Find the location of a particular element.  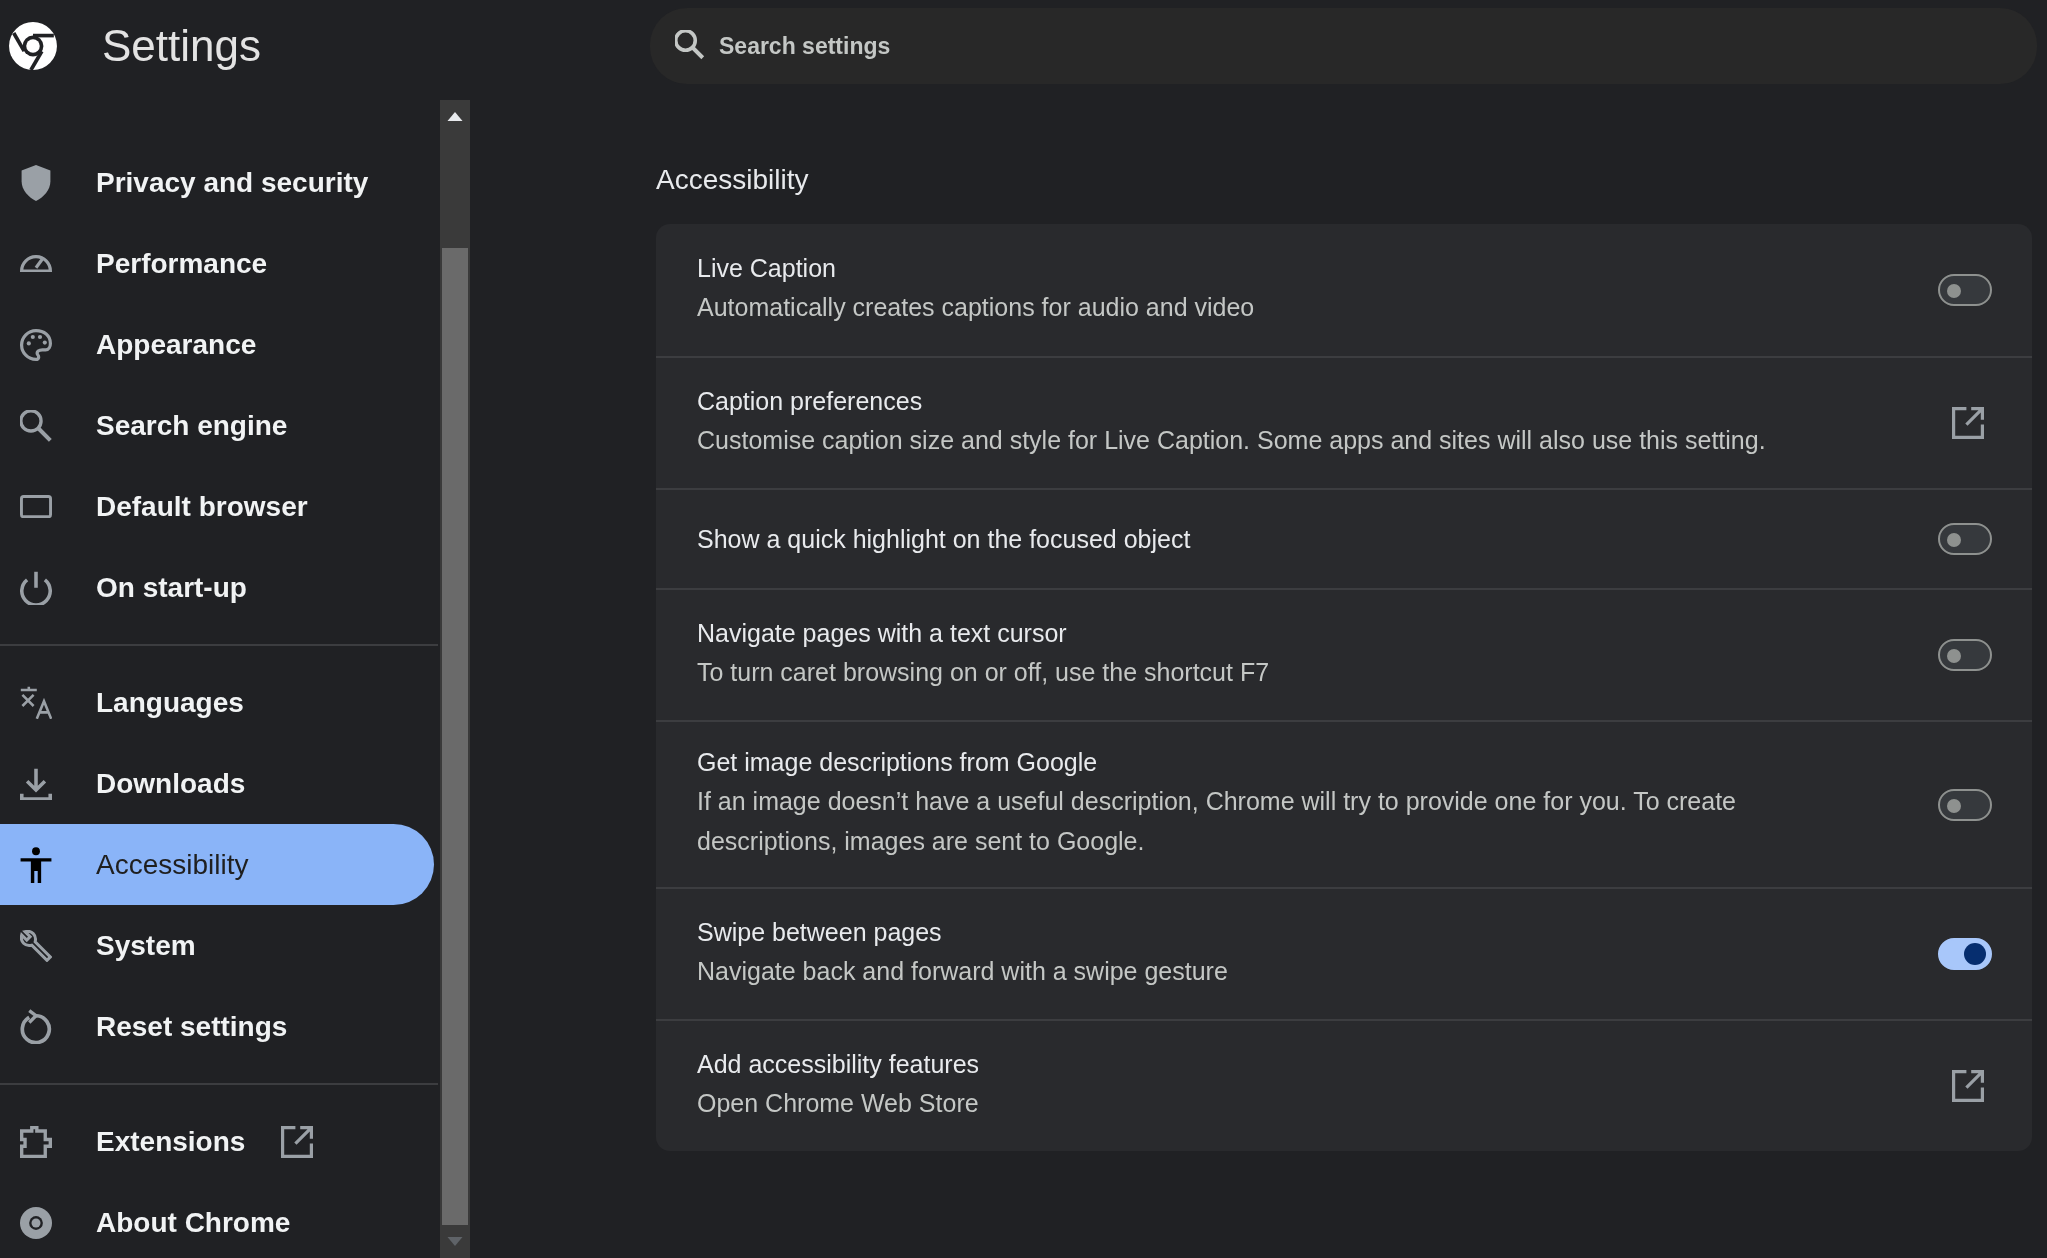

sidebar-item: Downloads is located at coordinates (217, 783).